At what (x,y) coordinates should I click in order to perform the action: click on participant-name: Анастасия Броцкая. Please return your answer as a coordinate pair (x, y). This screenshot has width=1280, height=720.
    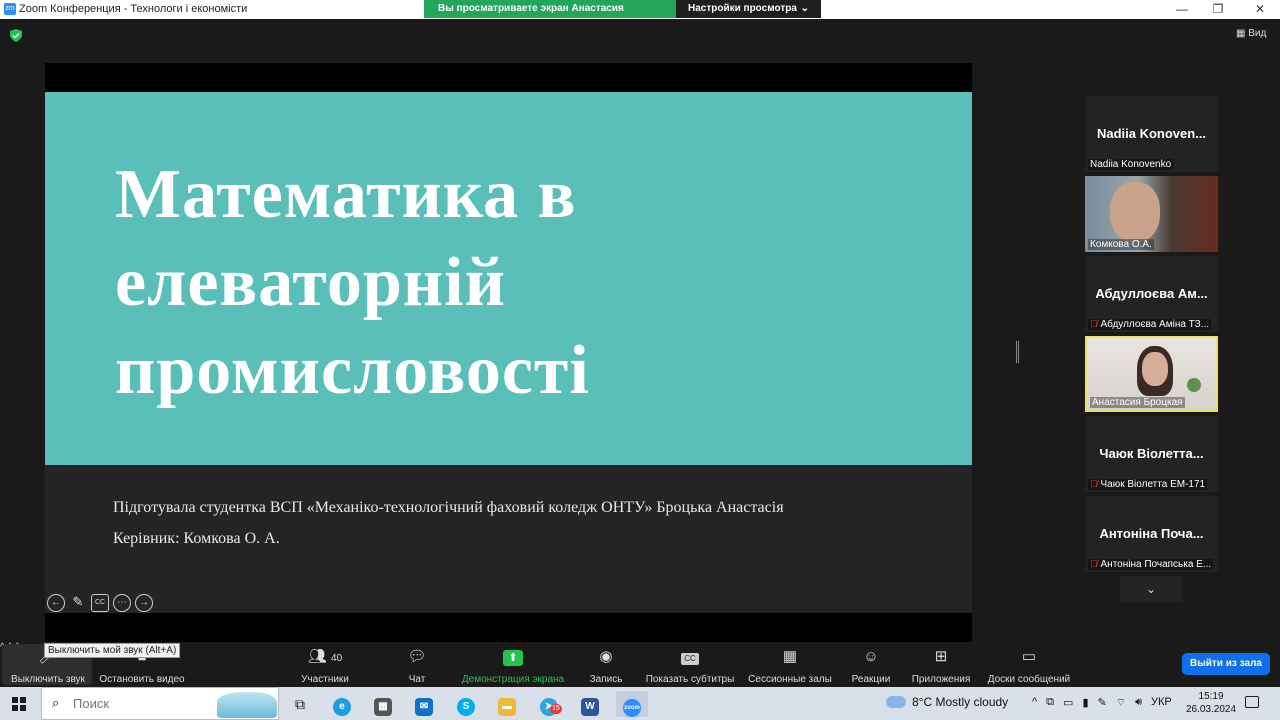
    Looking at the image, I should click on (1137, 402).